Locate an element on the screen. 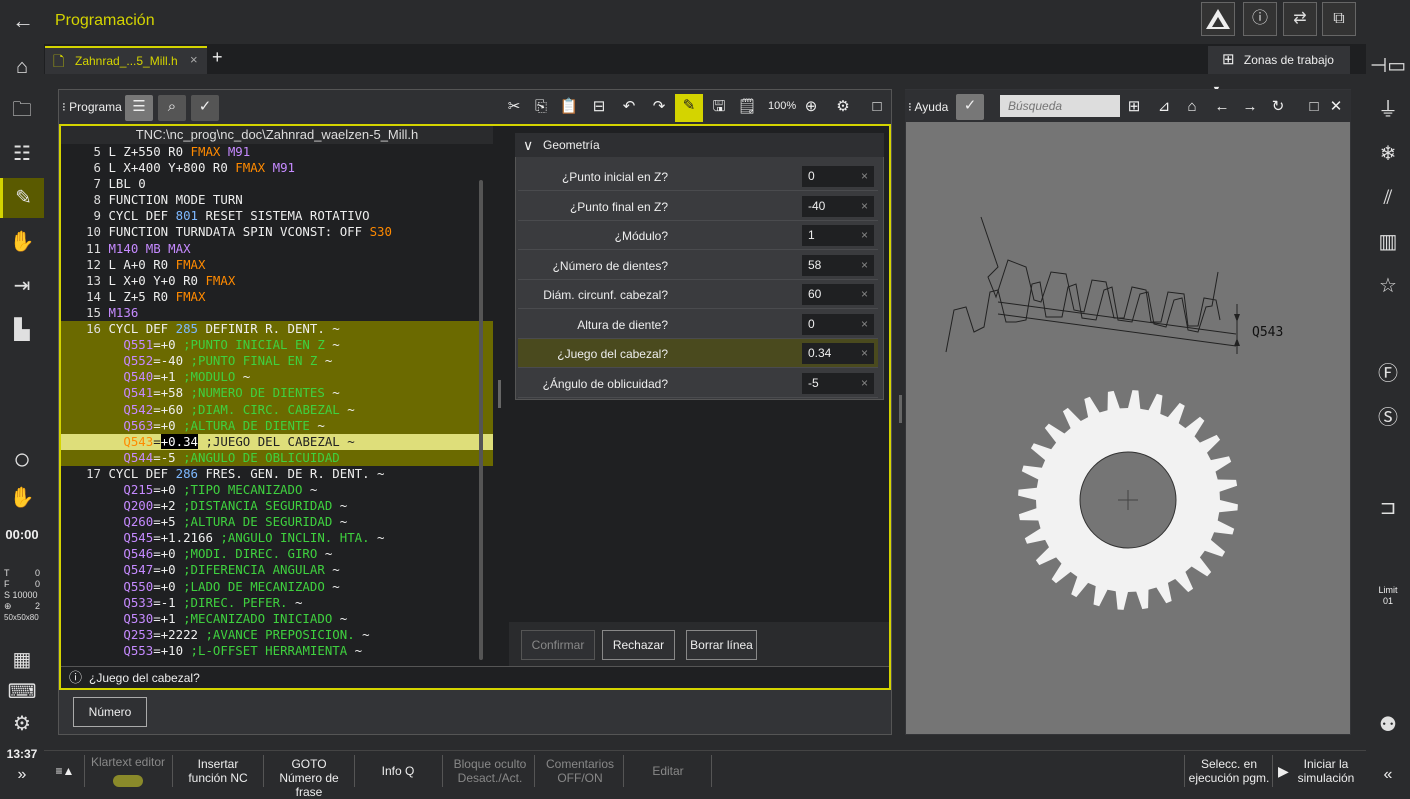 This screenshot has height=799, width=1410. comments-button: Comentarios OFF/ON is located at coordinates (580, 771).